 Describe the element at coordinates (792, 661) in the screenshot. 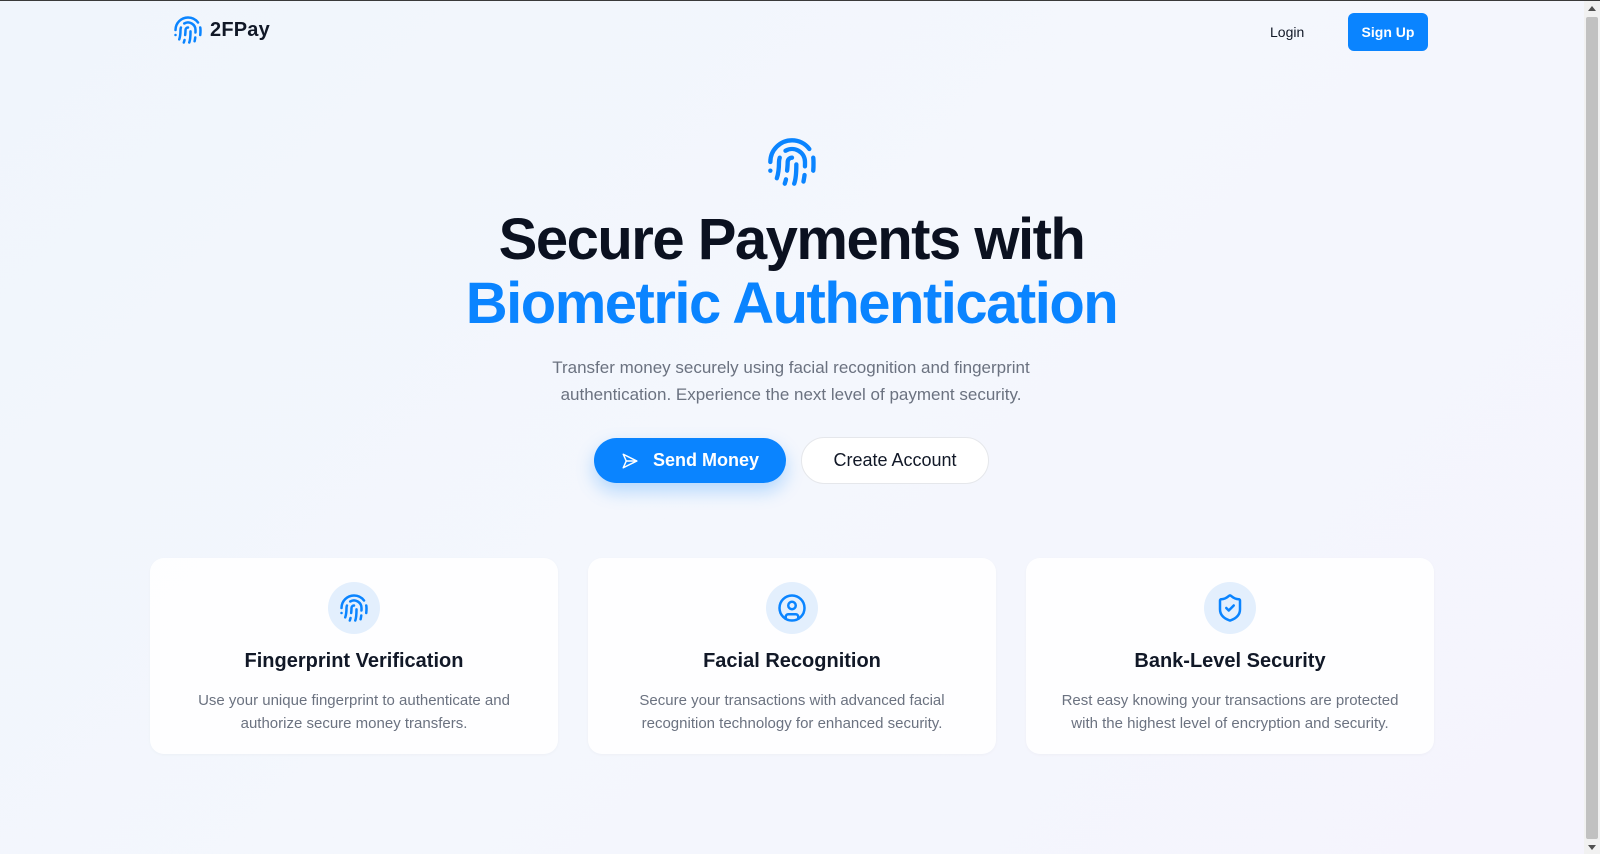

I see `feature-title: Facial Recognition` at that location.